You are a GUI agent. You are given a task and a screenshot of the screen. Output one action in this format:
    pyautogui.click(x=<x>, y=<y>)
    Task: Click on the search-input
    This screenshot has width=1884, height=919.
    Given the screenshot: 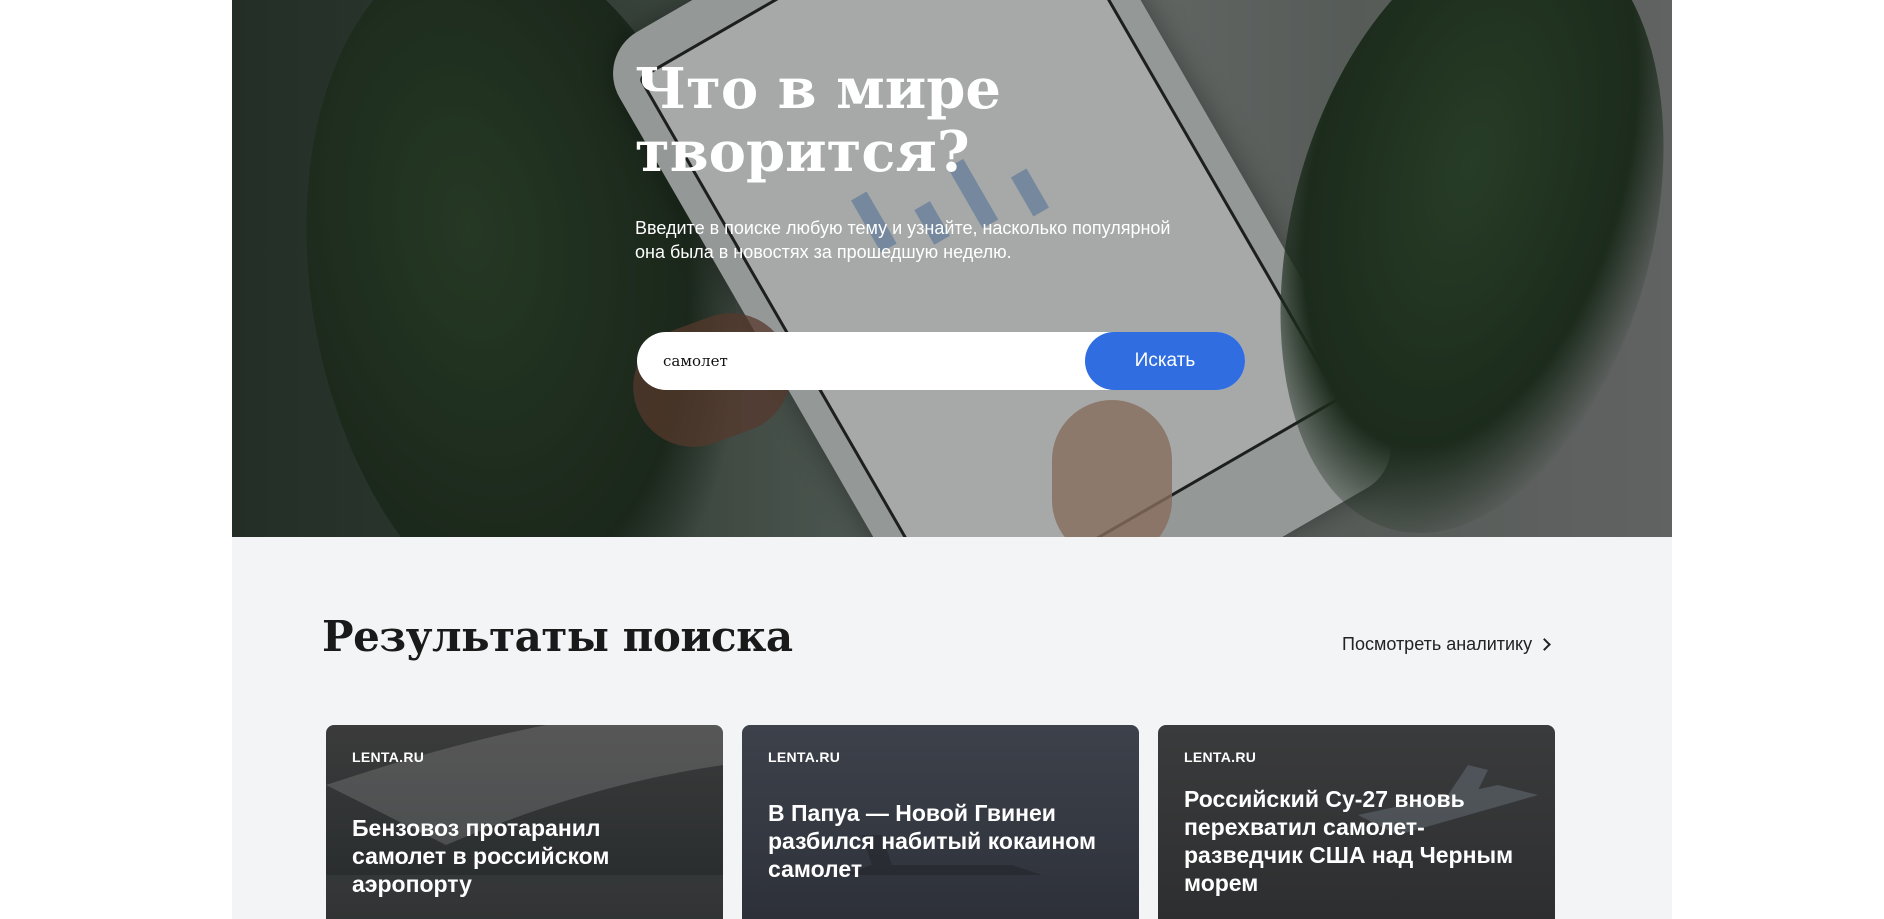 What is the action you would take?
    pyautogui.click(x=873, y=361)
    